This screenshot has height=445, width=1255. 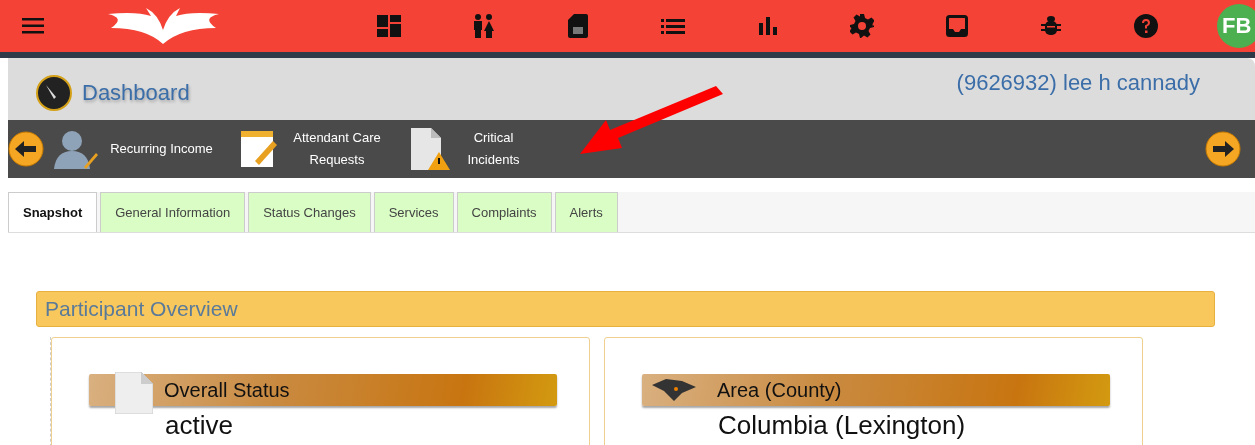 I want to click on dashboard-icon, so click(x=389, y=26).